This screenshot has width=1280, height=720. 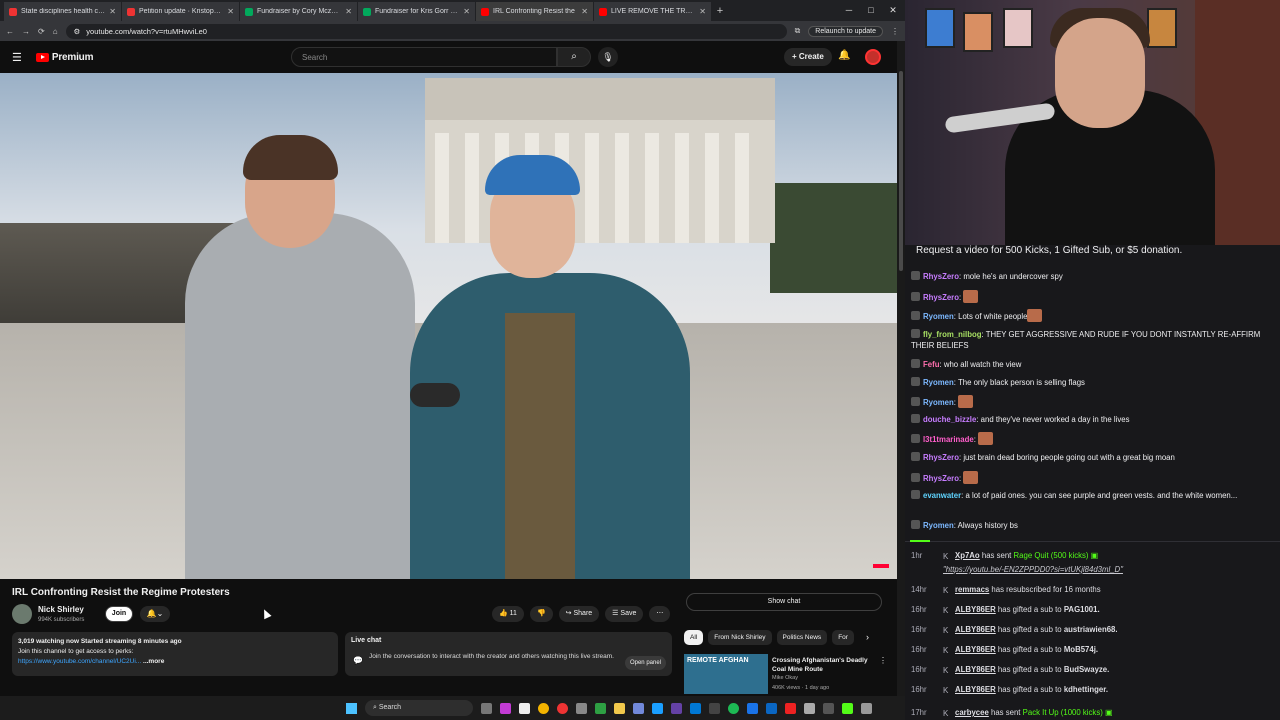 What do you see at coordinates (535, 11) in the screenshot?
I see `browser-tab: IRL Confronting Resist the ✕` at bounding box center [535, 11].